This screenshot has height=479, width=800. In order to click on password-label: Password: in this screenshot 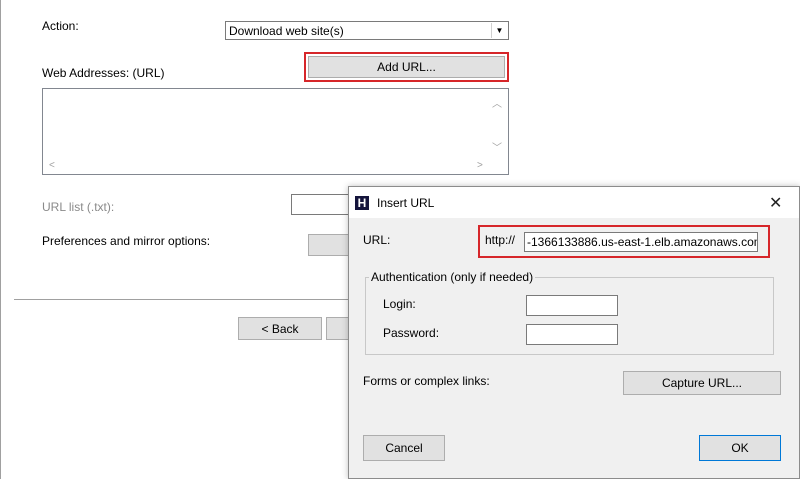, I will do `click(411, 333)`.